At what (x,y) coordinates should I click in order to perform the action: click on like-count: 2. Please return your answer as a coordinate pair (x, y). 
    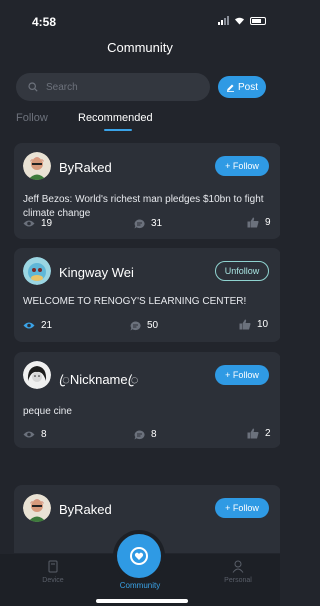
    Looking at the image, I should click on (259, 433).